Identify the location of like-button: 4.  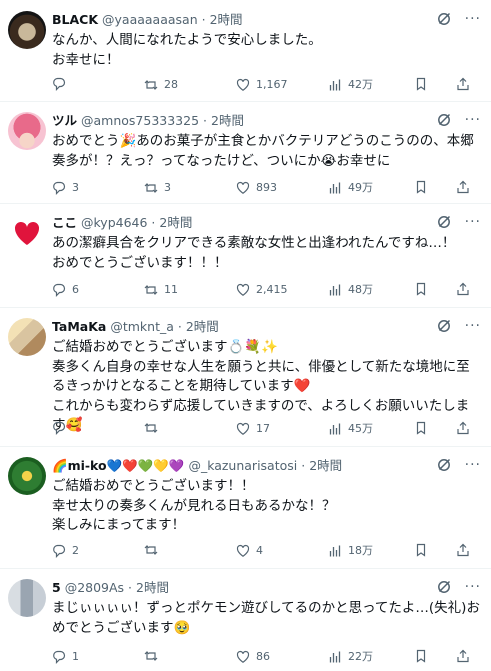
(249, 551).